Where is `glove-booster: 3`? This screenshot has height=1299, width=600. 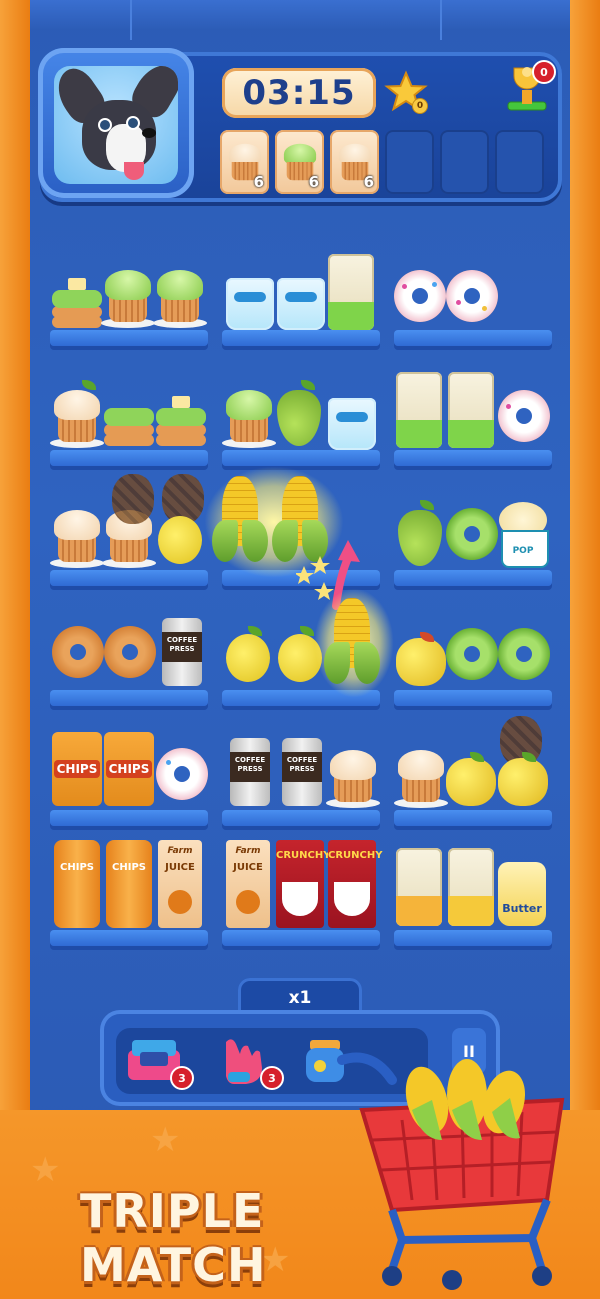
glove-booster: 3 is located at coordinates (248, 1061).